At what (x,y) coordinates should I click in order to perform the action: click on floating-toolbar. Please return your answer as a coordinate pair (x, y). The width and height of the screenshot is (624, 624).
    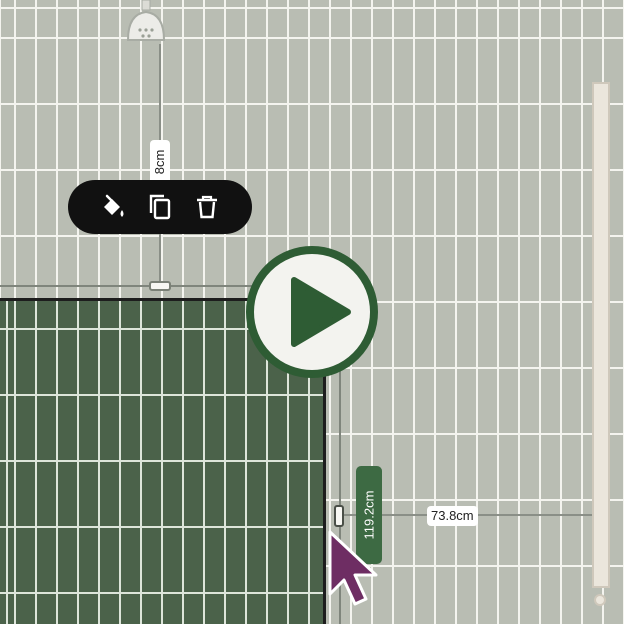
    Looking at the image, I should click on (160, 207).